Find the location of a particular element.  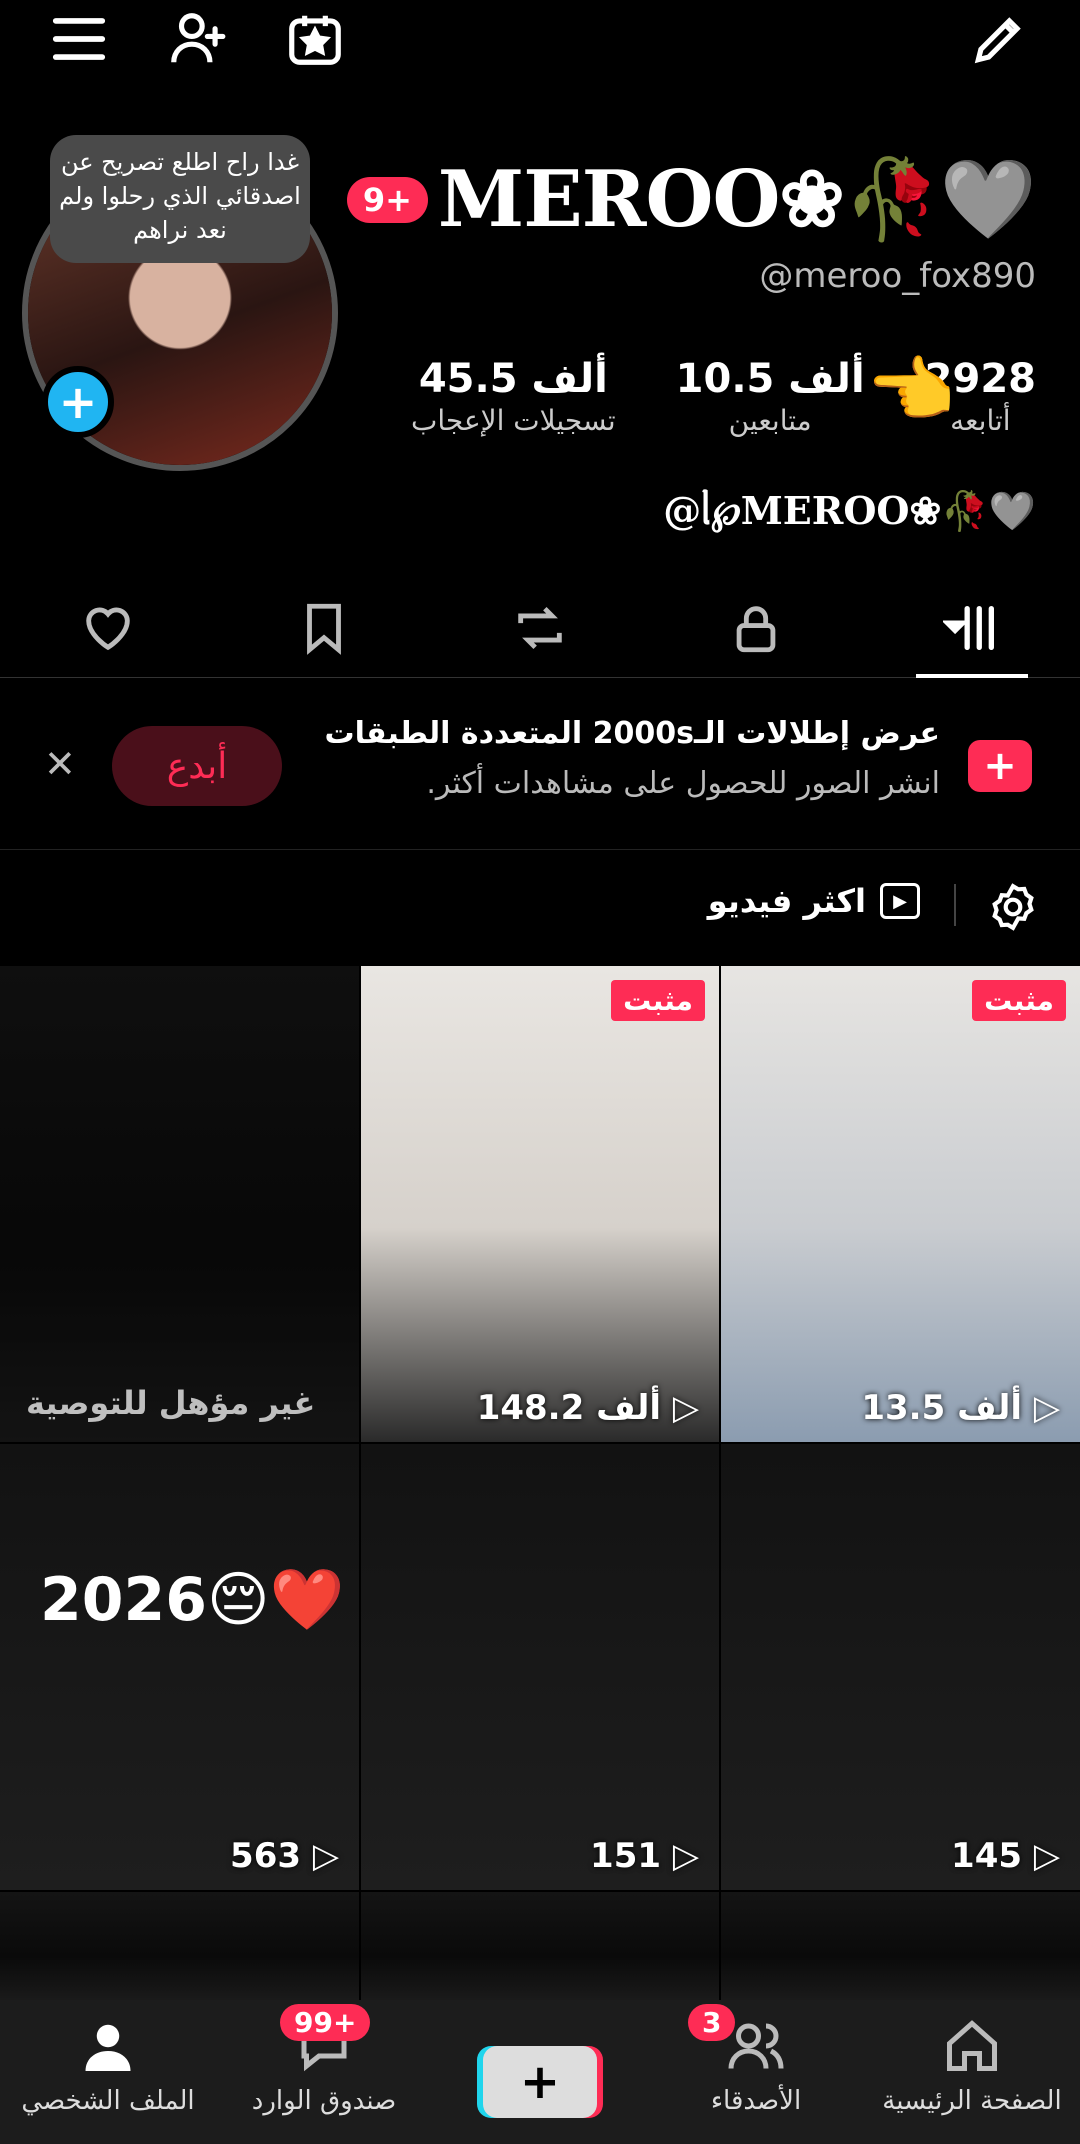

heart-icon is located at coordinates (108, 628).